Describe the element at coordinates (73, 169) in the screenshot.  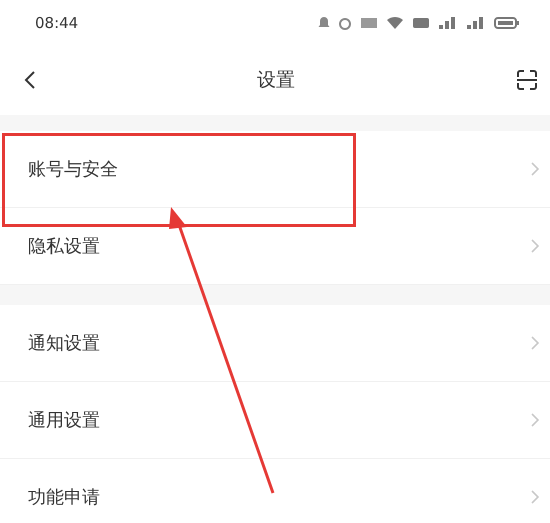
I see `settings-item: 账号与安全` at that location.